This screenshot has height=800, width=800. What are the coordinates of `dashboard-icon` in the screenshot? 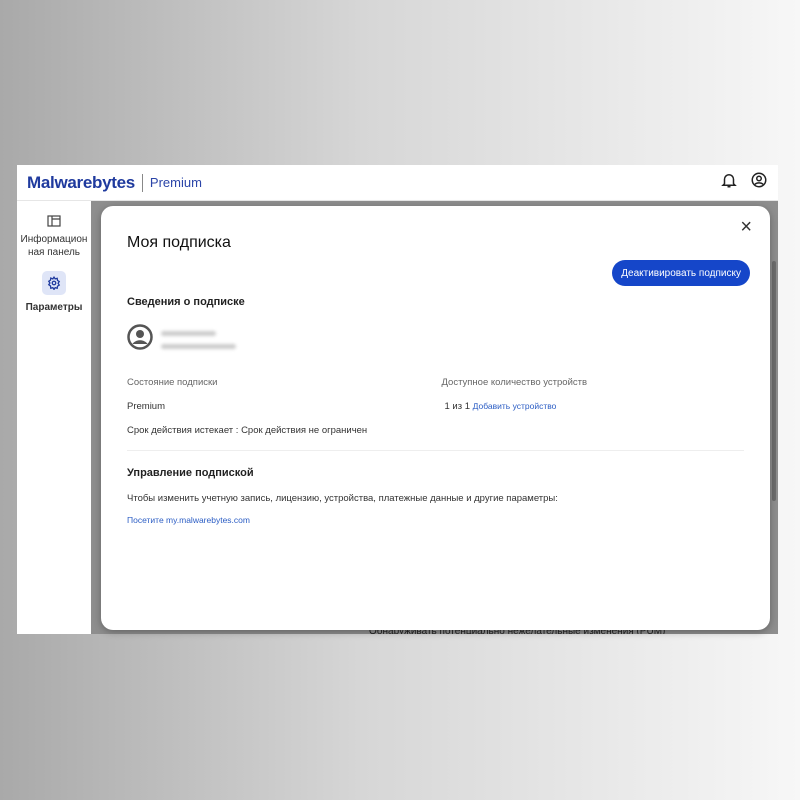 It's located at (54, 221).